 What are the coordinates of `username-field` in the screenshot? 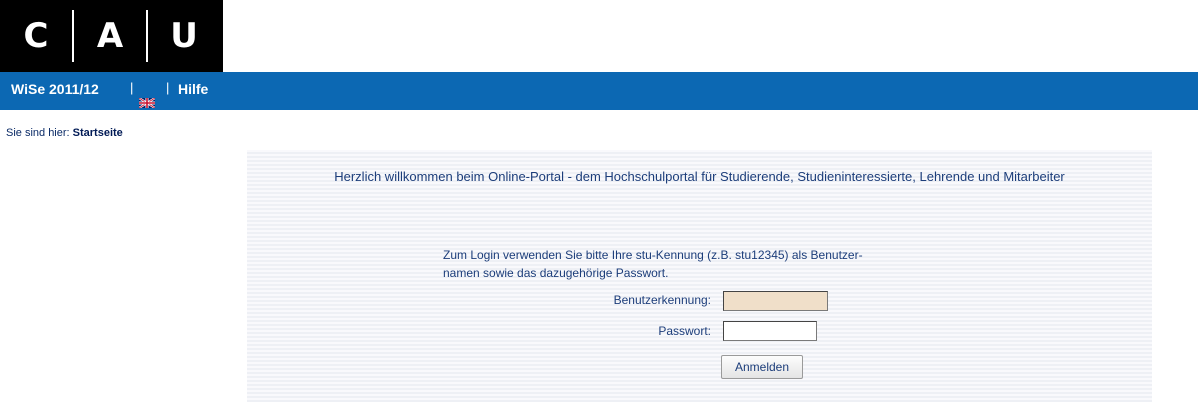 It's located at (775, 301).